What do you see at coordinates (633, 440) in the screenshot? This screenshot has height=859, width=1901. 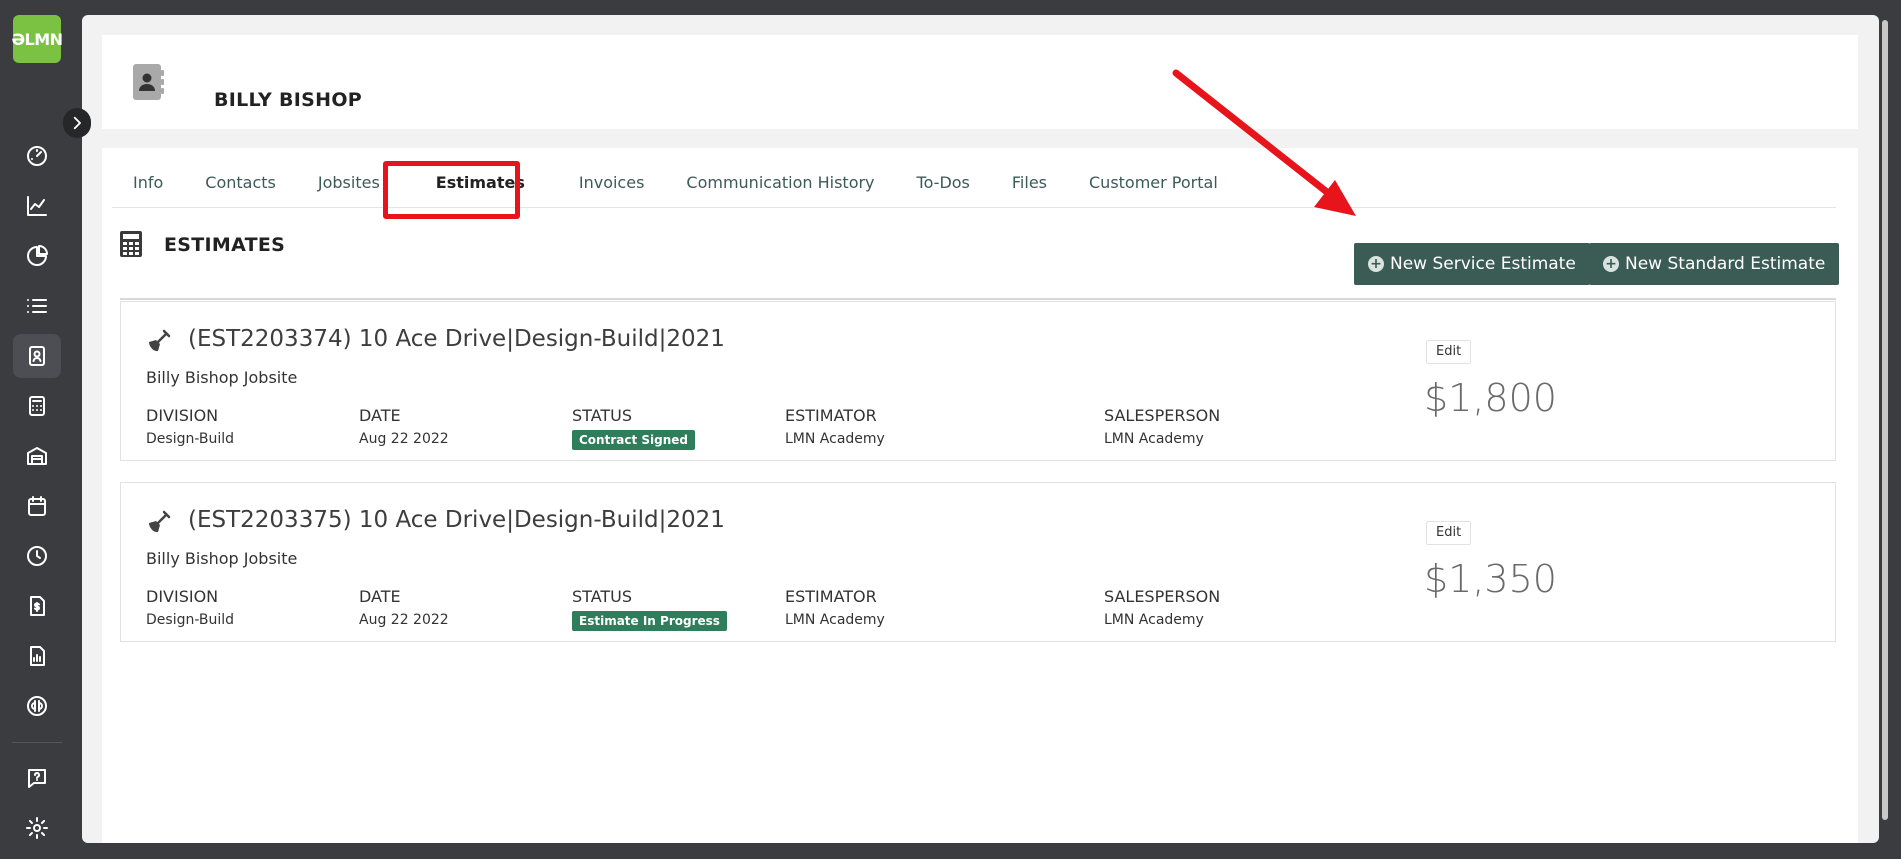 I see `status-badge: Contract Signed` at bounding box center [633, 440].